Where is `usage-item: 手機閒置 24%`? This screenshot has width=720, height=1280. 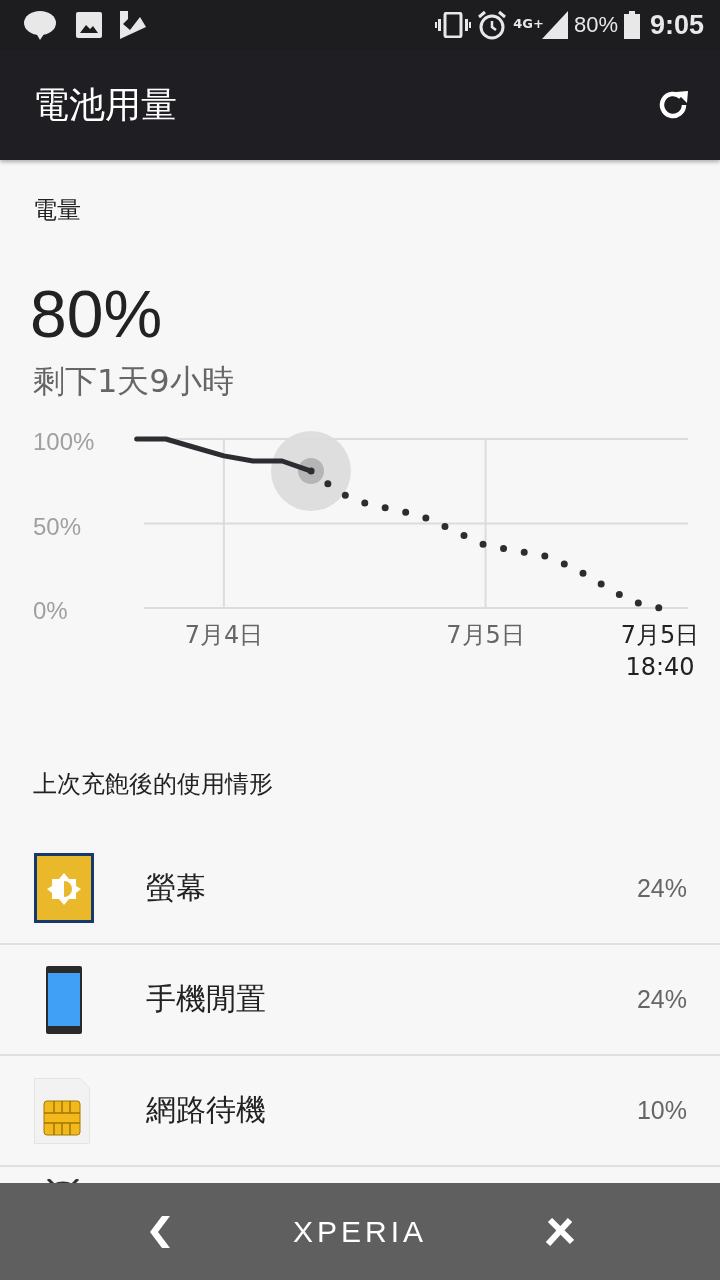 usage-item: 手機閒置 24% is located at coordinates (360, 1000).